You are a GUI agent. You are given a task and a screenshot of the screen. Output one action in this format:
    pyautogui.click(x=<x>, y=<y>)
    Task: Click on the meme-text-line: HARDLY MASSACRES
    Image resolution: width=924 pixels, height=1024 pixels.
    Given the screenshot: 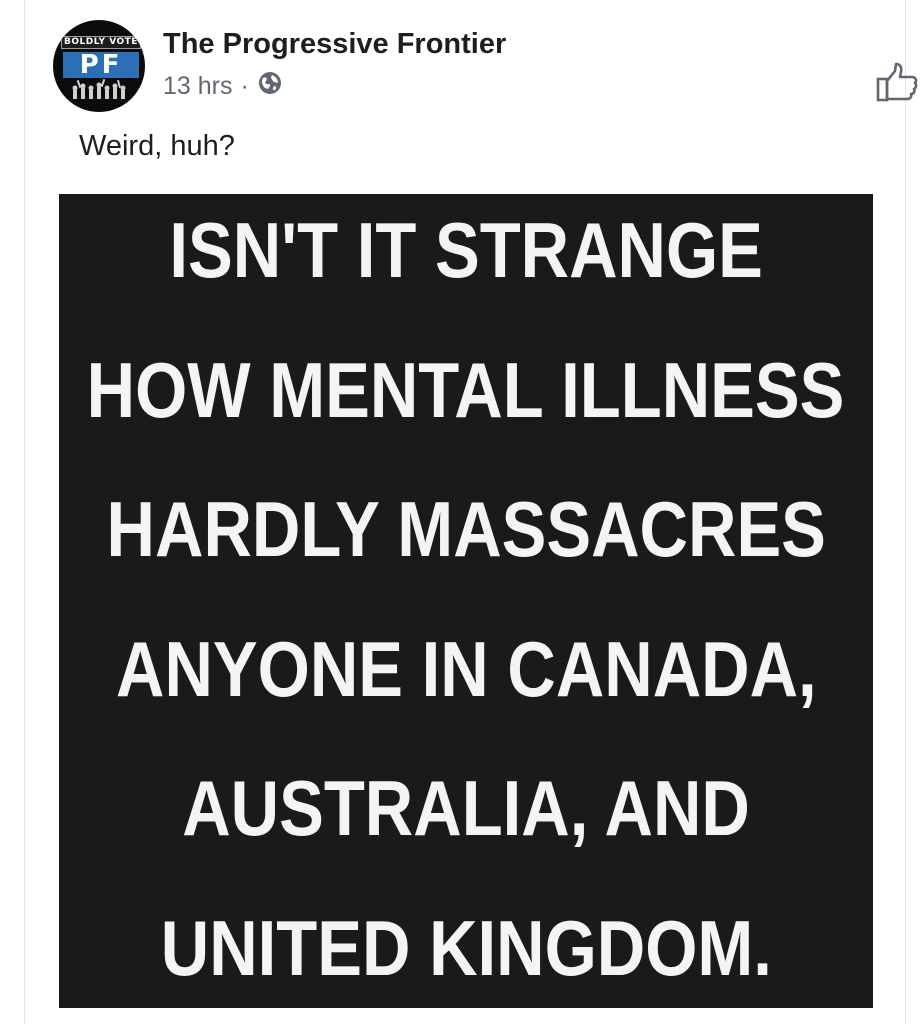 What is the action you would take?
    pyautogui.click(x=466, y=529)
    